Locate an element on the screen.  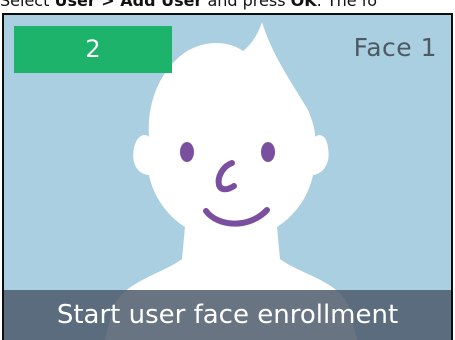
instruction-prefix: Select is located at coordinates (27, 5).